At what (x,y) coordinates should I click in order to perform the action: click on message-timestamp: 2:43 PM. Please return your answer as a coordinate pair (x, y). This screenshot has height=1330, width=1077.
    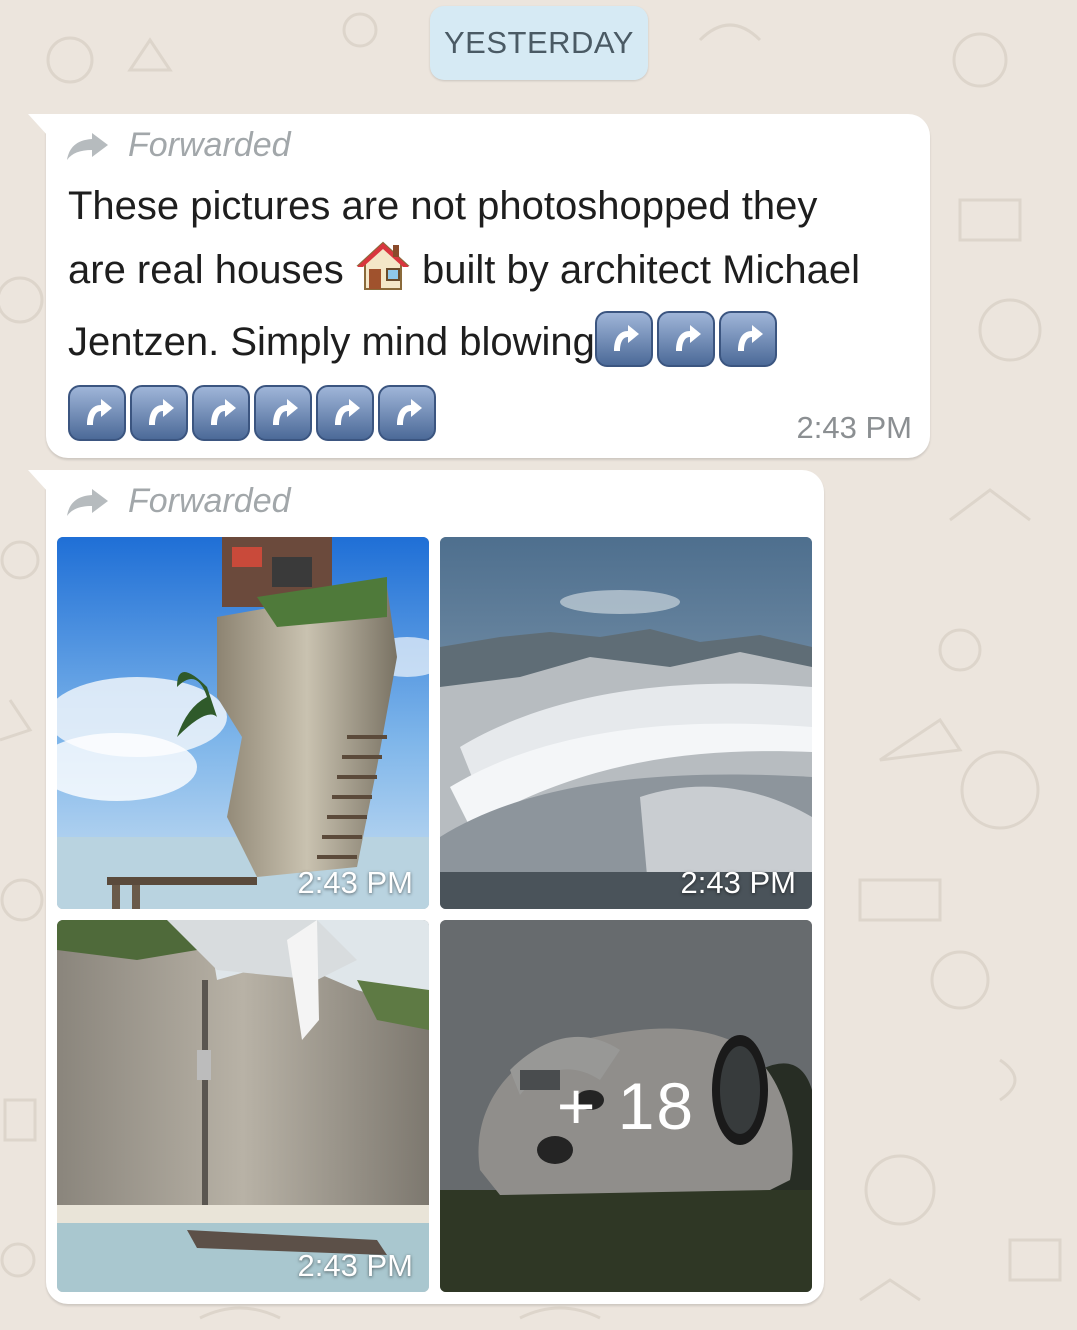
    Looking at the image, I should click on (854, 427).